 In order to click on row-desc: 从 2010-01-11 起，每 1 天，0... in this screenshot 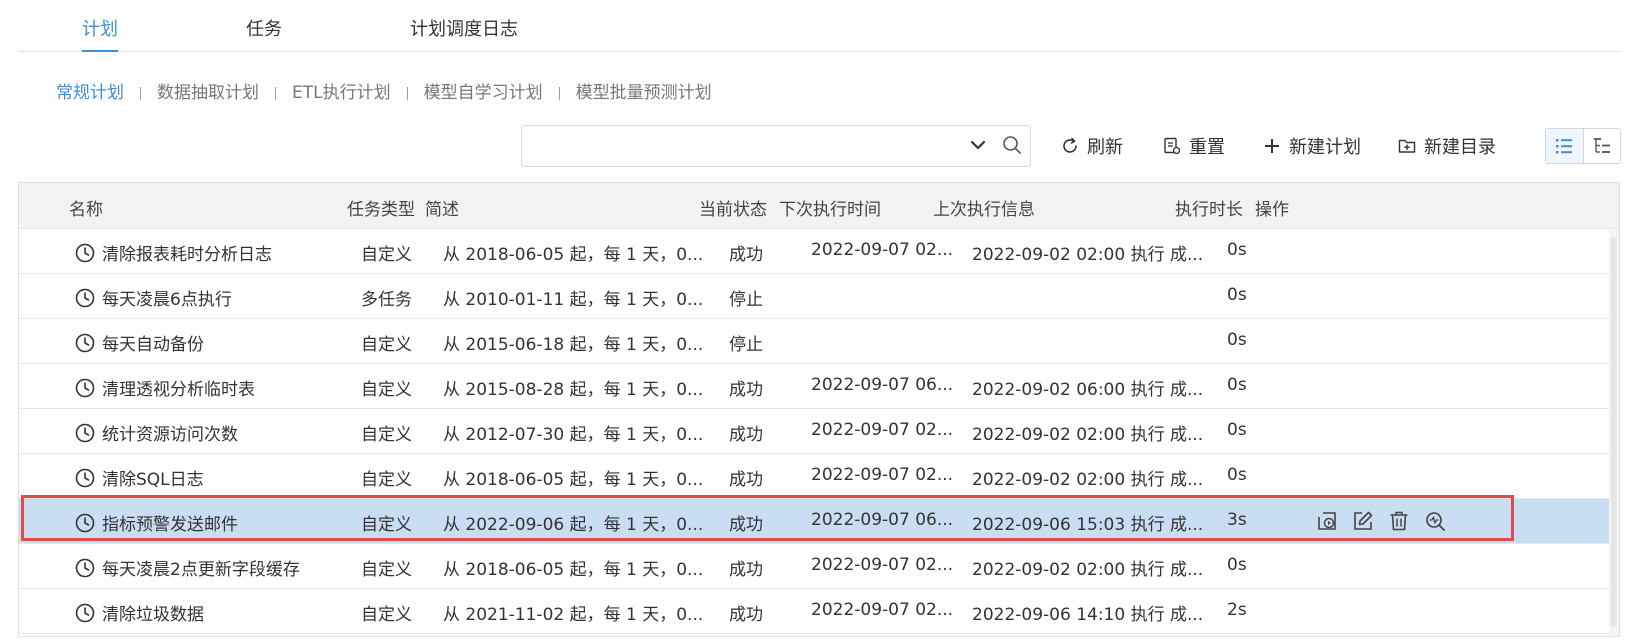, I will do `click(573, 300)`.